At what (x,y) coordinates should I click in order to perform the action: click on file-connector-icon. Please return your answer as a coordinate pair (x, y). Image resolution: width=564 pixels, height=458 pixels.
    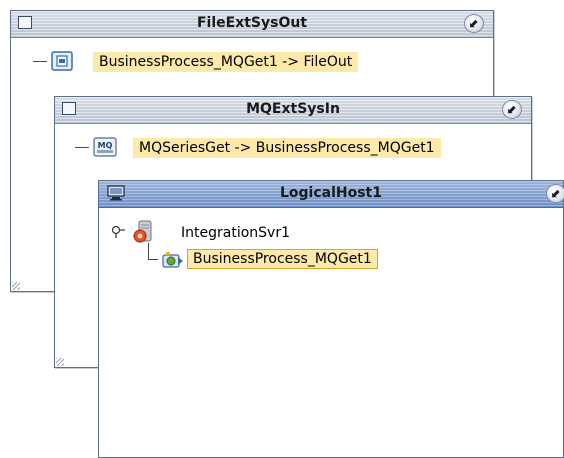
    Looking at the image, I should click on (62, 63).